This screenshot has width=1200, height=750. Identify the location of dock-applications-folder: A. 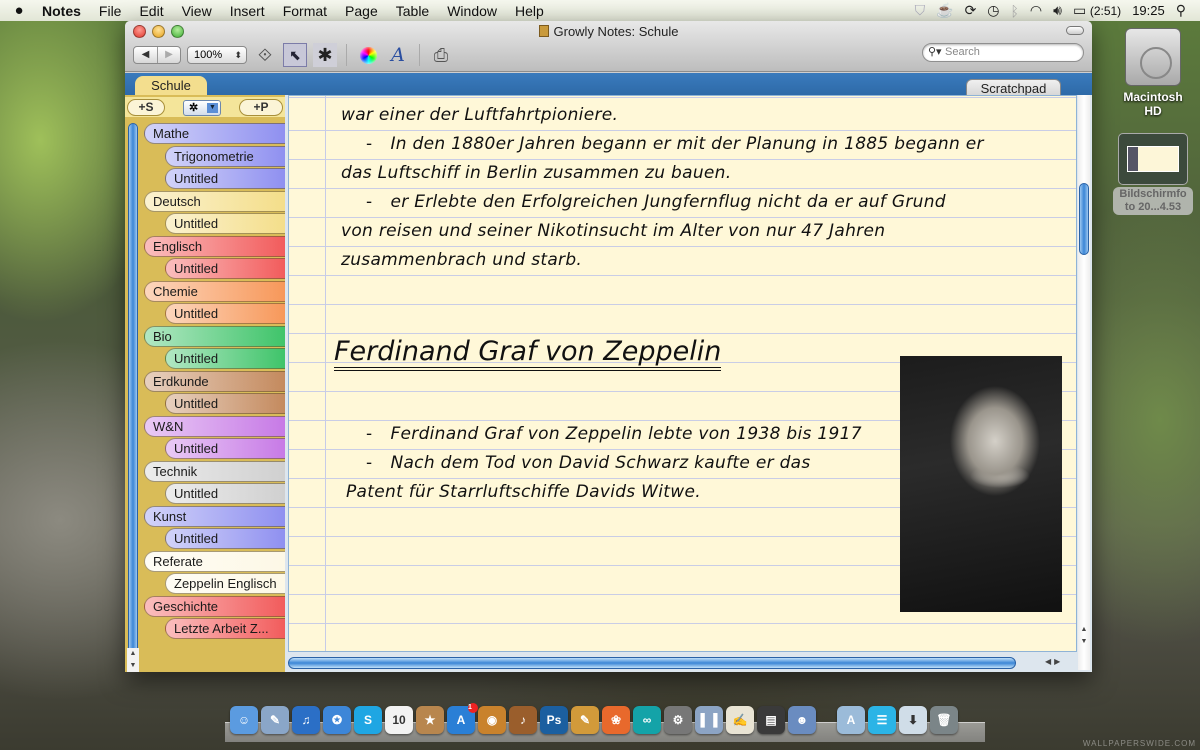
(851, 720).